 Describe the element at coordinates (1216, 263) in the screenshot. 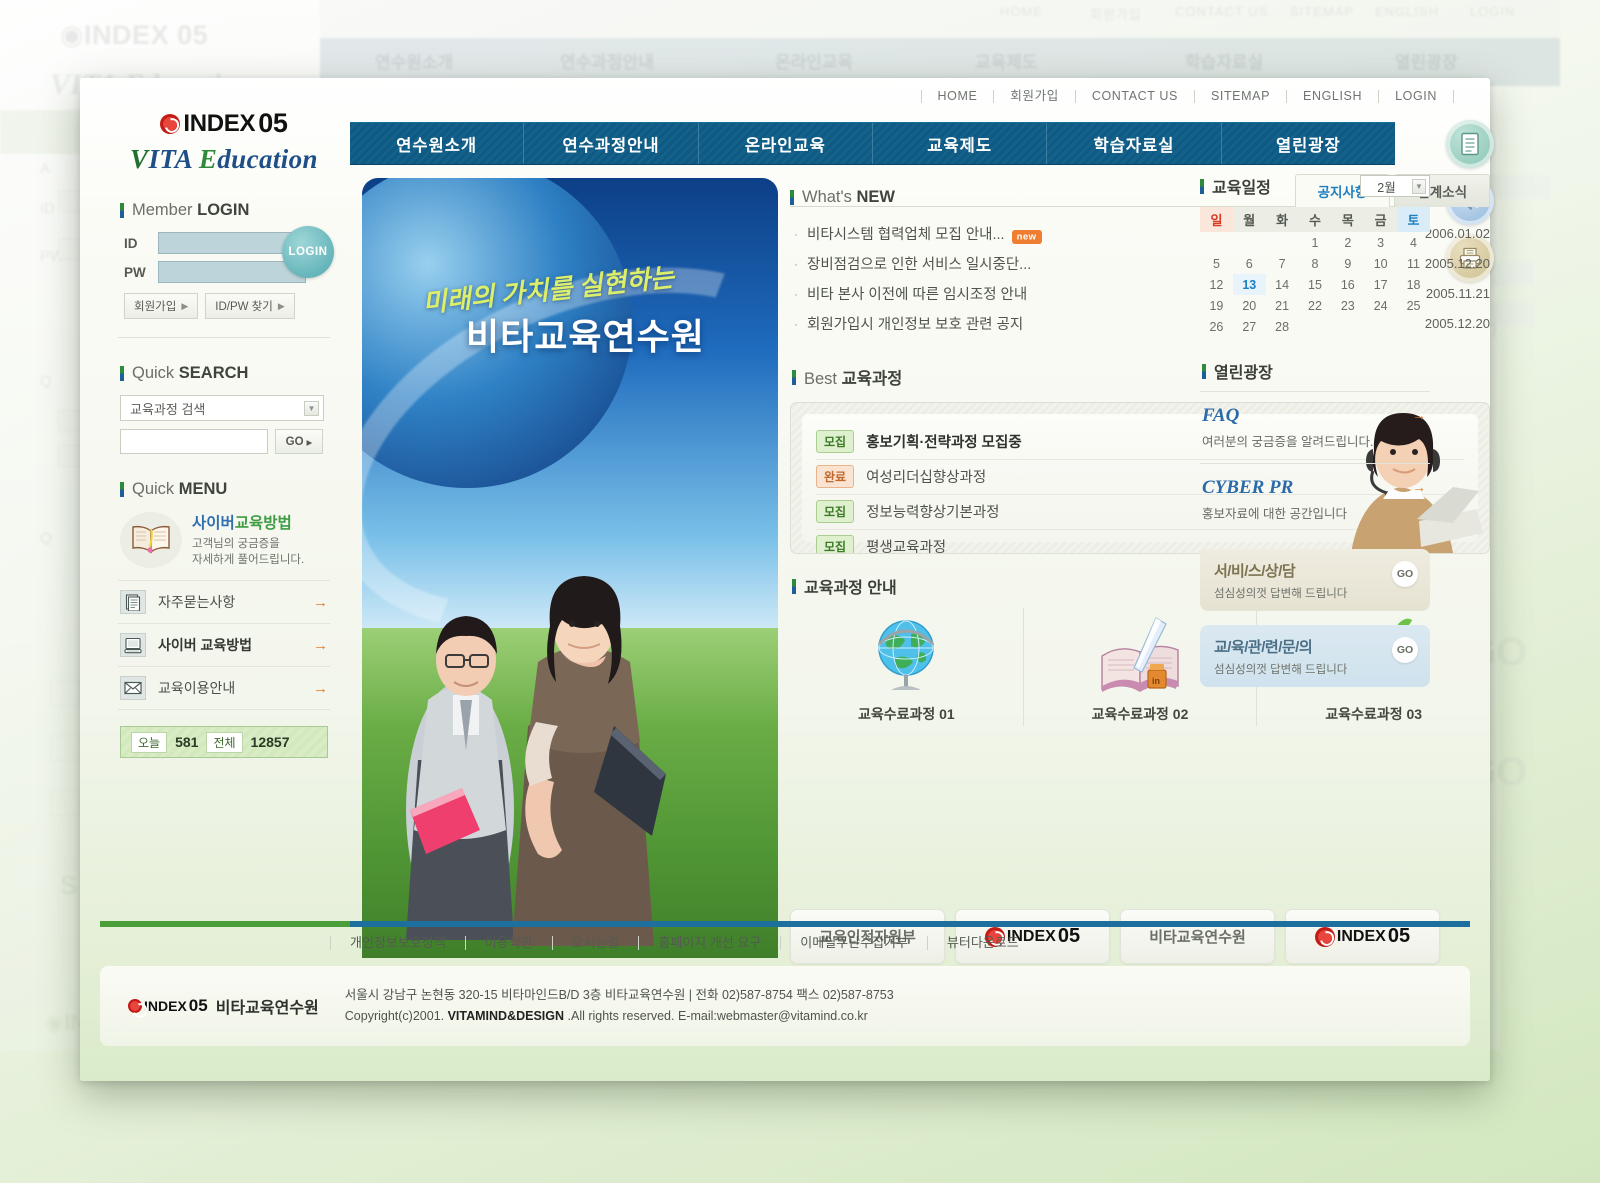

I see `calendar-day: 5` at that location.